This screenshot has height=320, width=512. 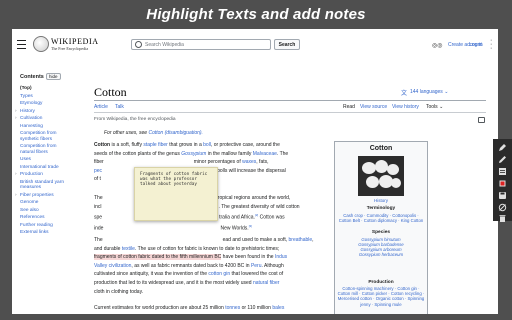 I want to click on link-malvaceae: Malvaceae, so click(x=265, y=154).